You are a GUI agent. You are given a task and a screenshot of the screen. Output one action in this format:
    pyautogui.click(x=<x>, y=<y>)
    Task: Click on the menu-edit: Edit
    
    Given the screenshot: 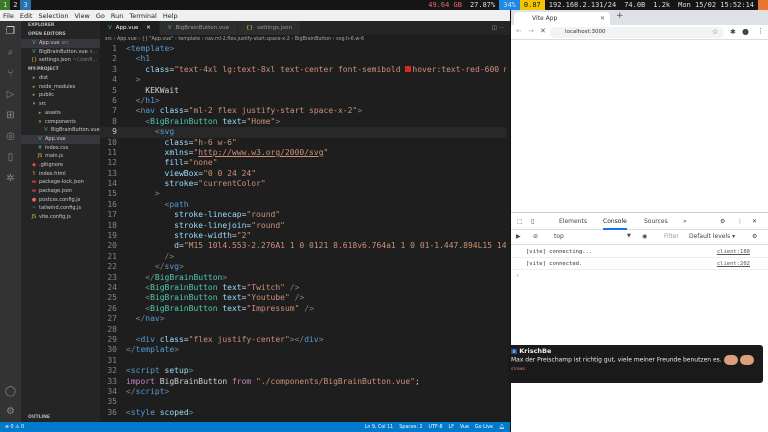 What is the action you would take?
    pyautogui.click(x=26, y=16)
    